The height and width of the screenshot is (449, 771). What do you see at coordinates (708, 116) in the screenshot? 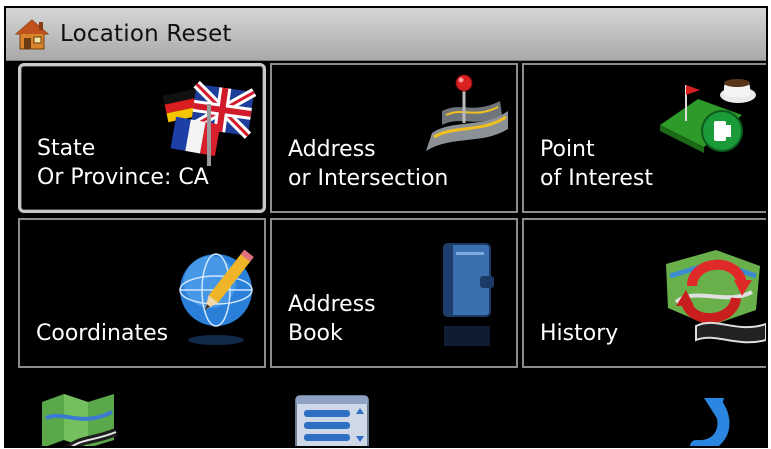
I see `poi-golf-fuel-icon` at bounding box center [708, 116].